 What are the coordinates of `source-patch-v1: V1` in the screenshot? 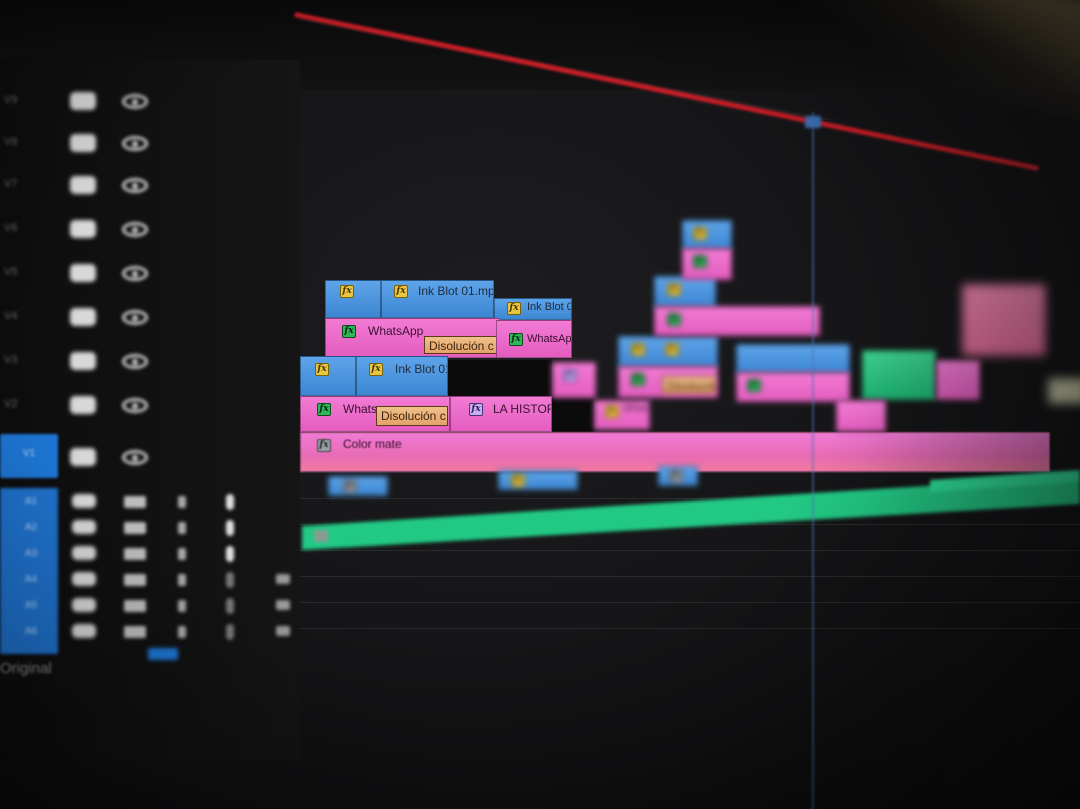 It's located at (29, 456).